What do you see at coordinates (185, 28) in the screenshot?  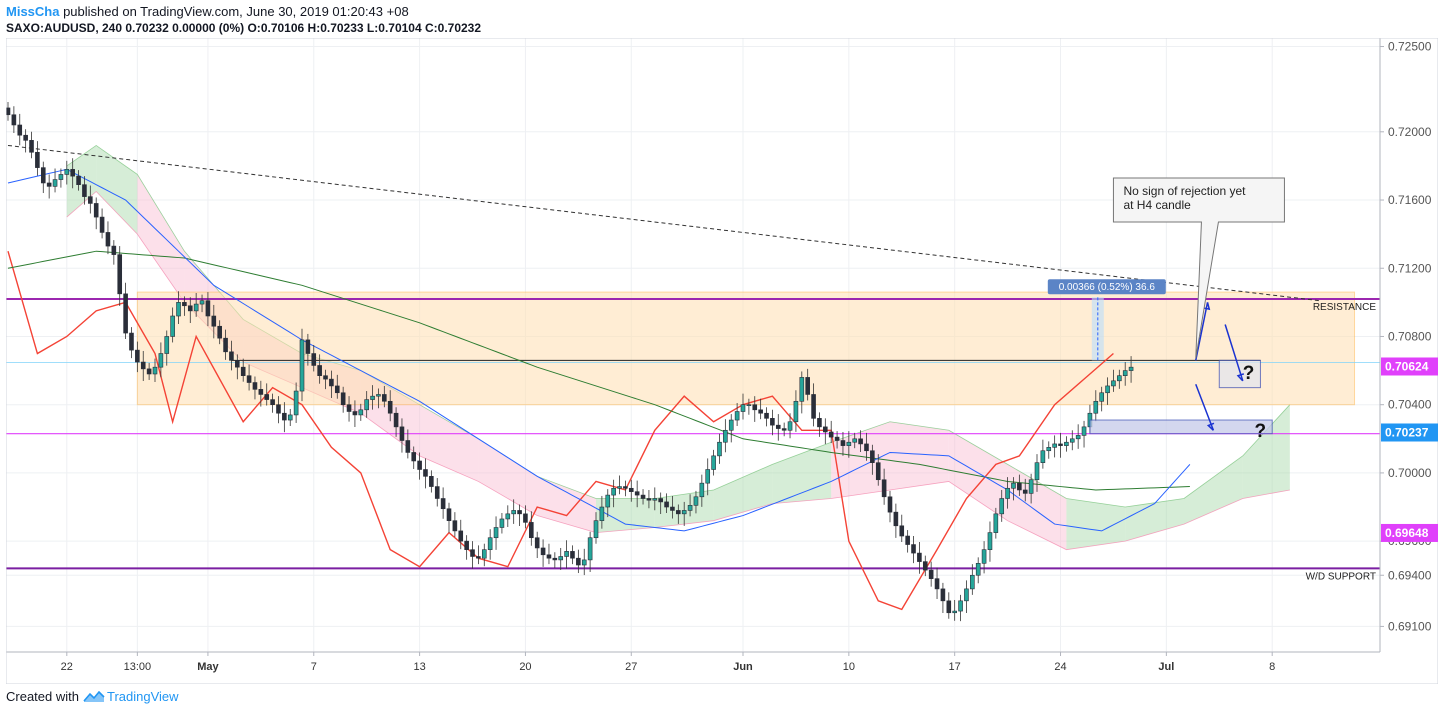 I see `quote-change: 0.70232 0.00000 (0%)` at bounding box center [185, 28].